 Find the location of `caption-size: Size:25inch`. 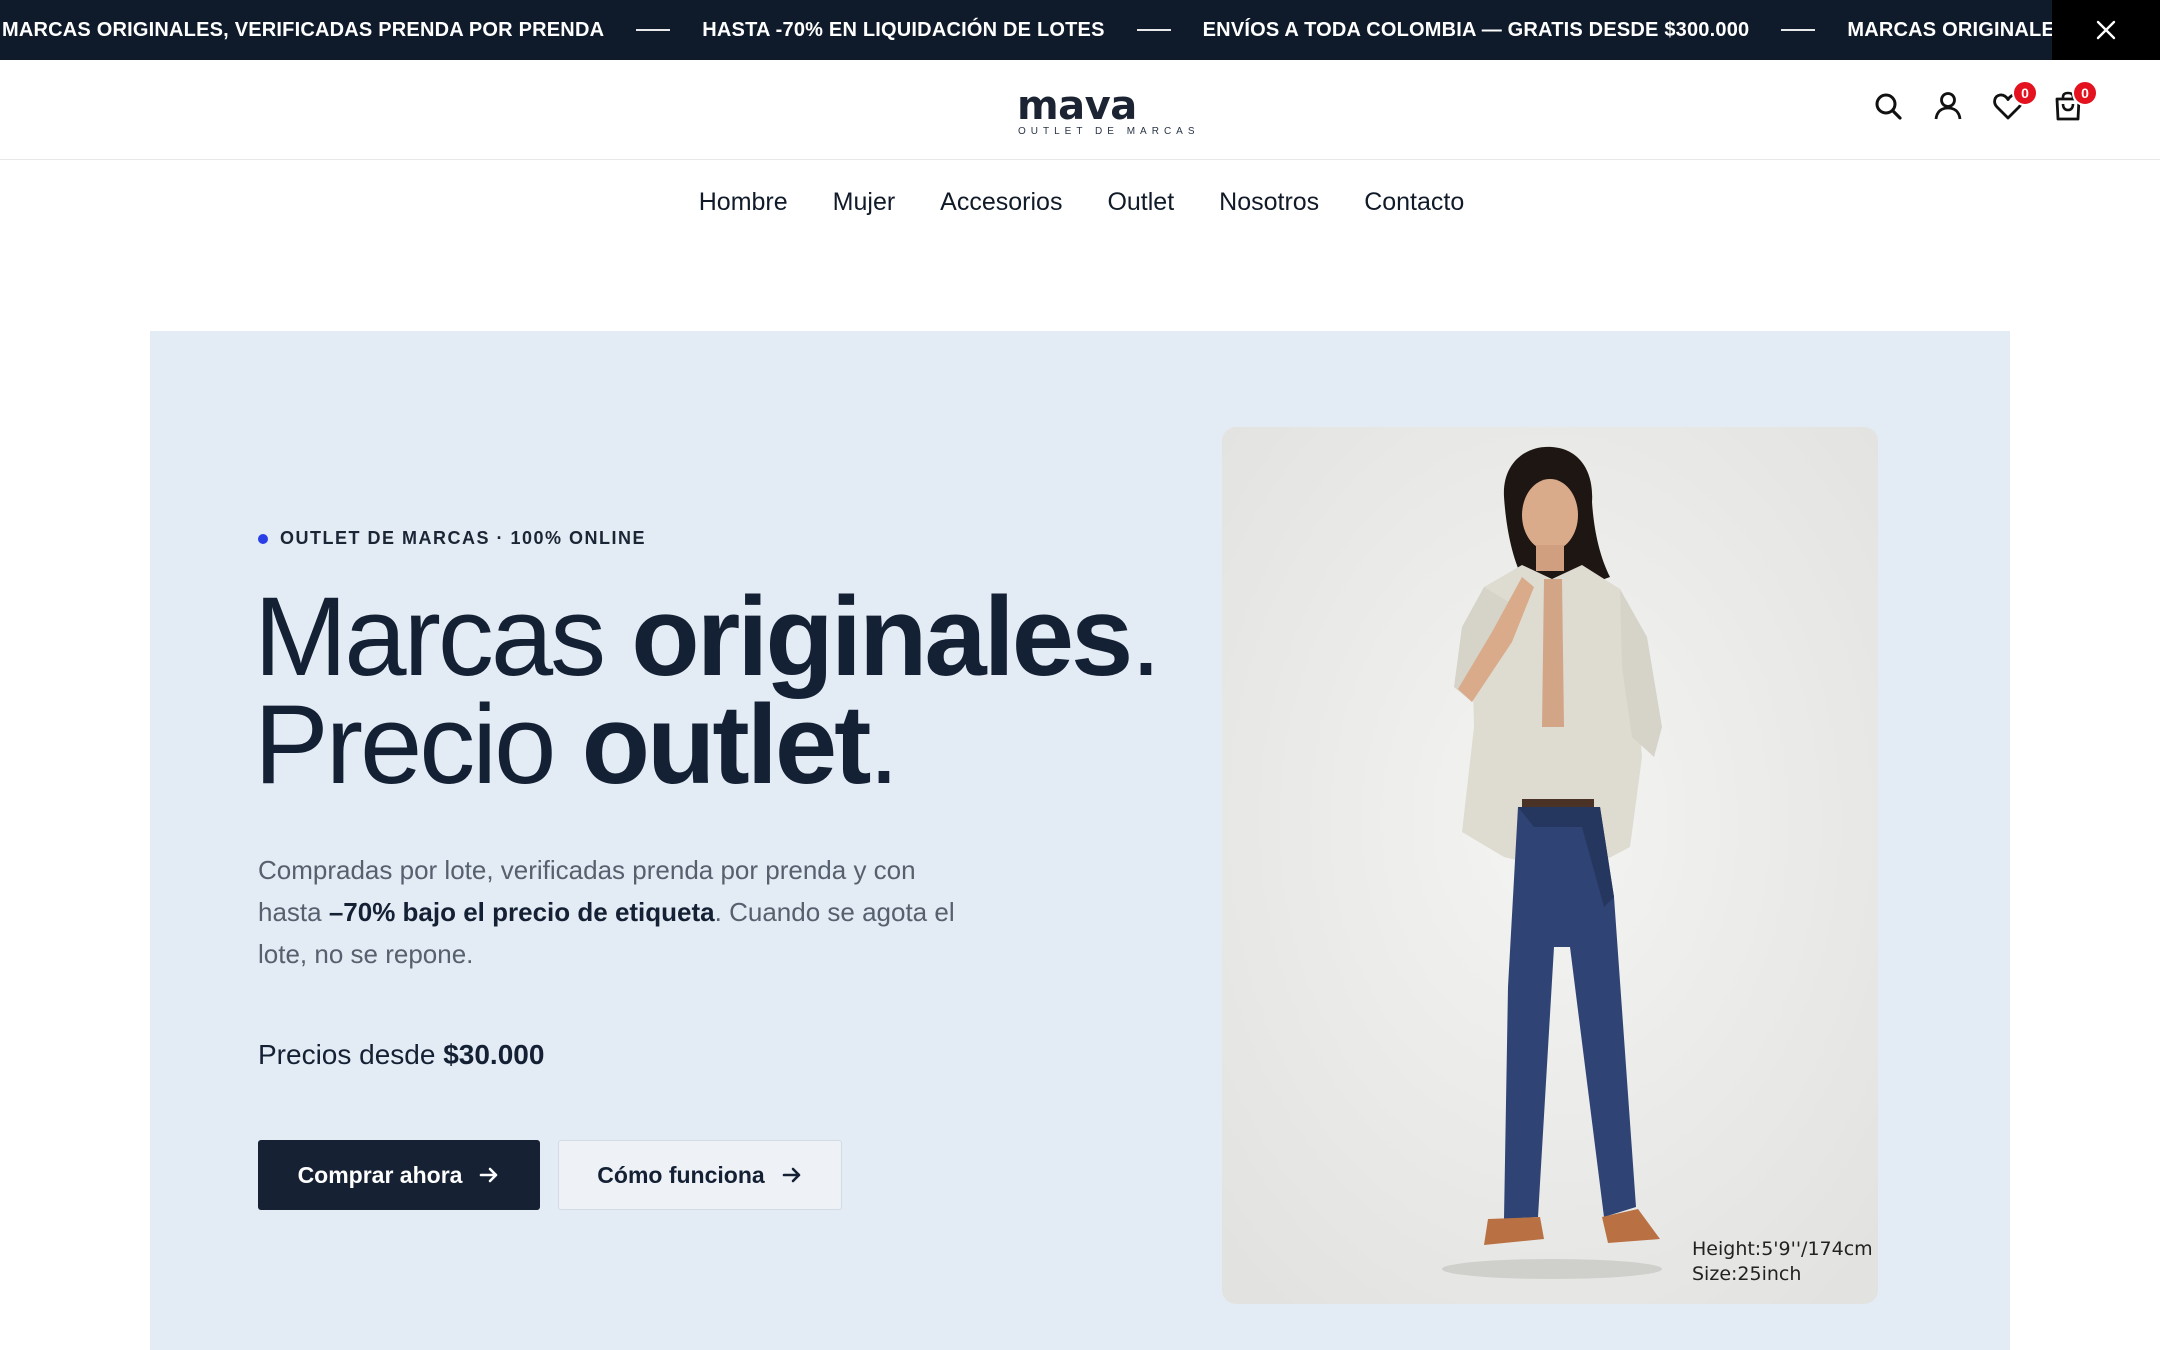

caption-size: Size:25inch is located at coordinates (1747, 1274).